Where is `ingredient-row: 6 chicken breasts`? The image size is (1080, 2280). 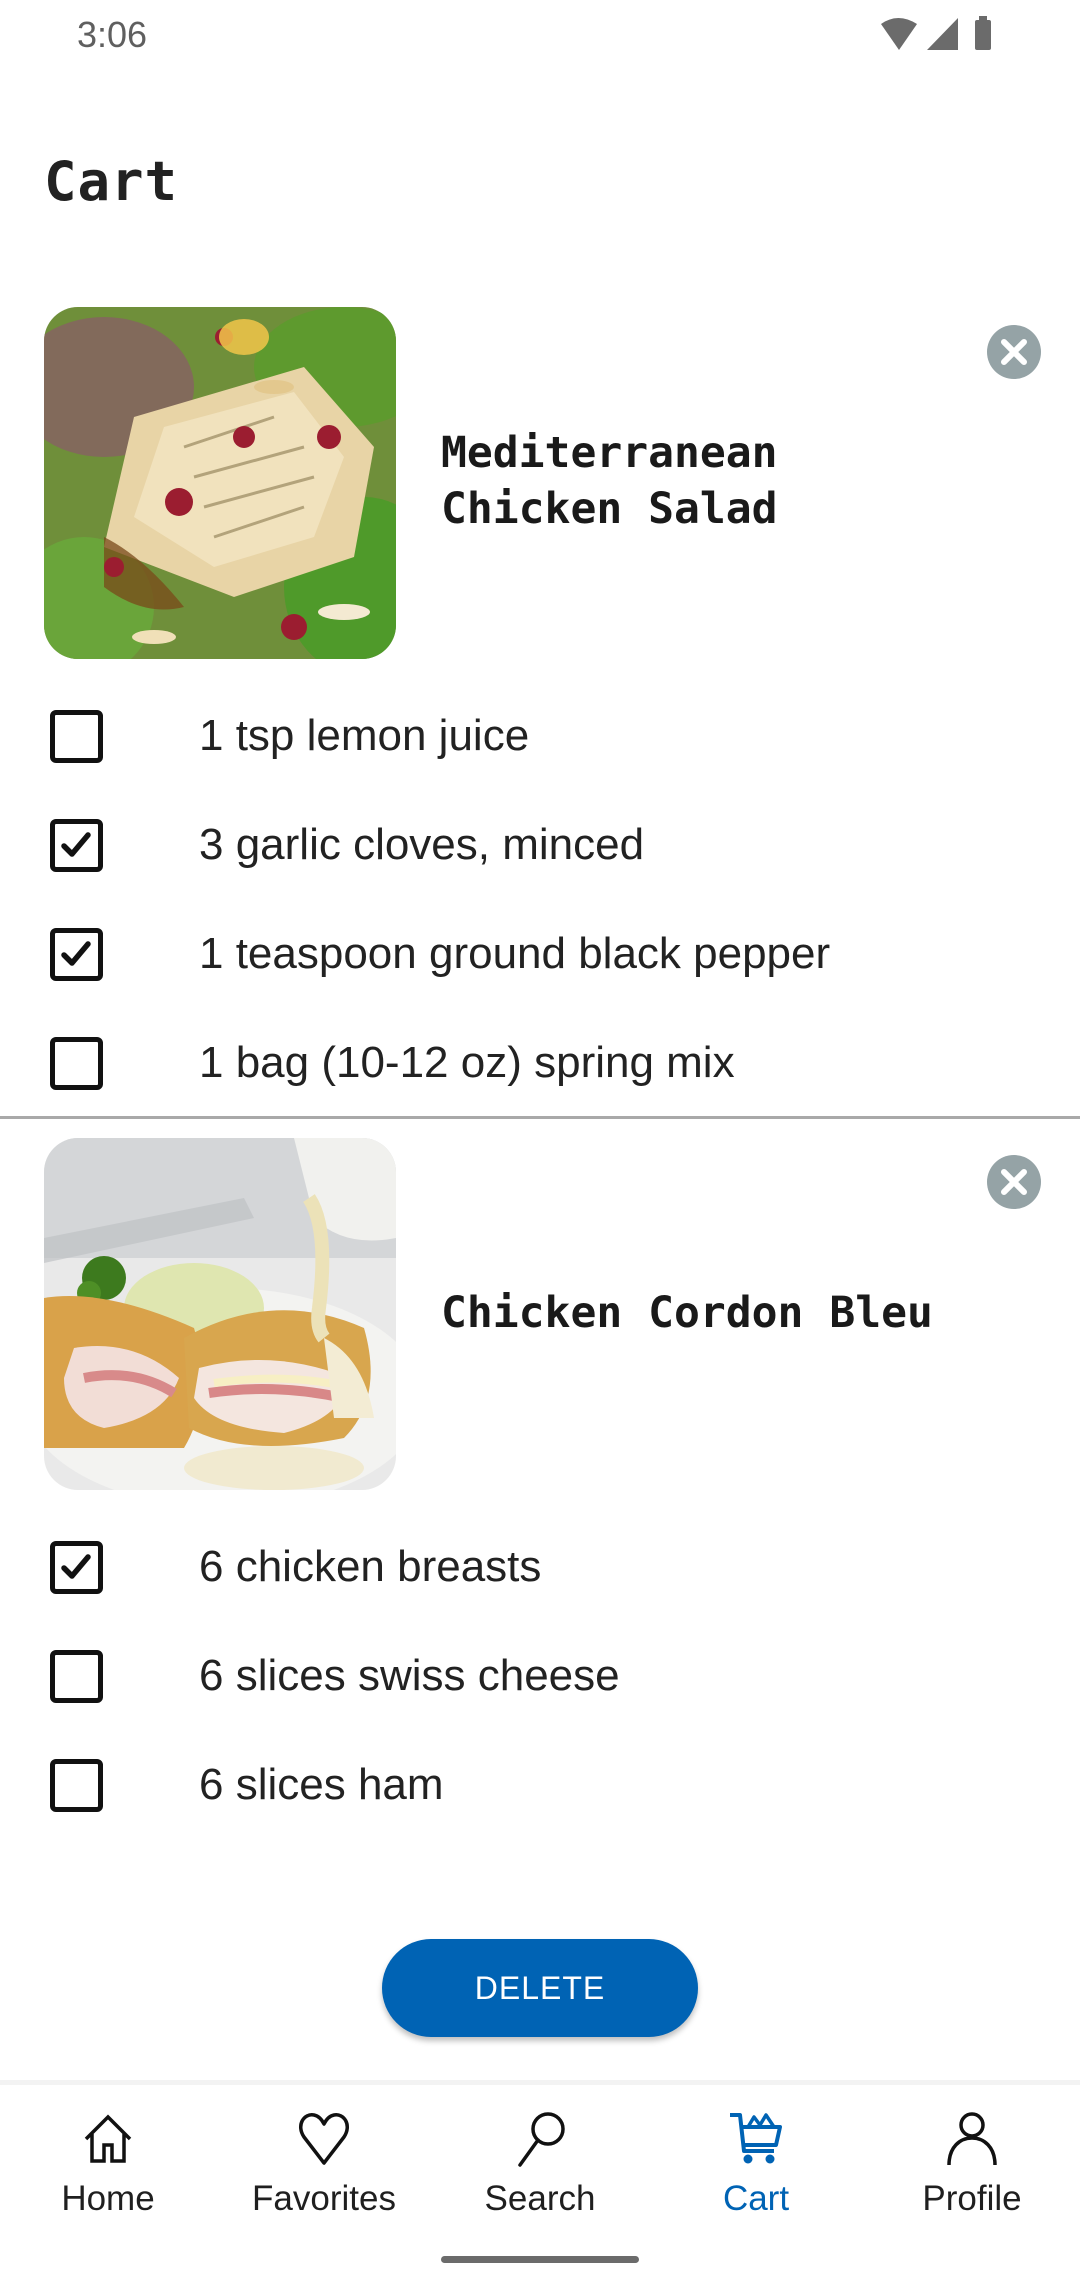
ingredient-row: 6 chicken breasts is located at coordinates (540, 1567).